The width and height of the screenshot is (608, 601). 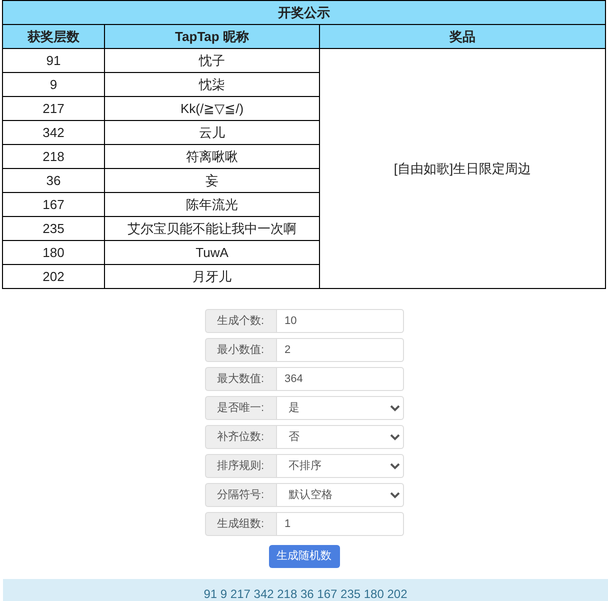 I want to click on table-cell: 217, so click(x=53, y=108).